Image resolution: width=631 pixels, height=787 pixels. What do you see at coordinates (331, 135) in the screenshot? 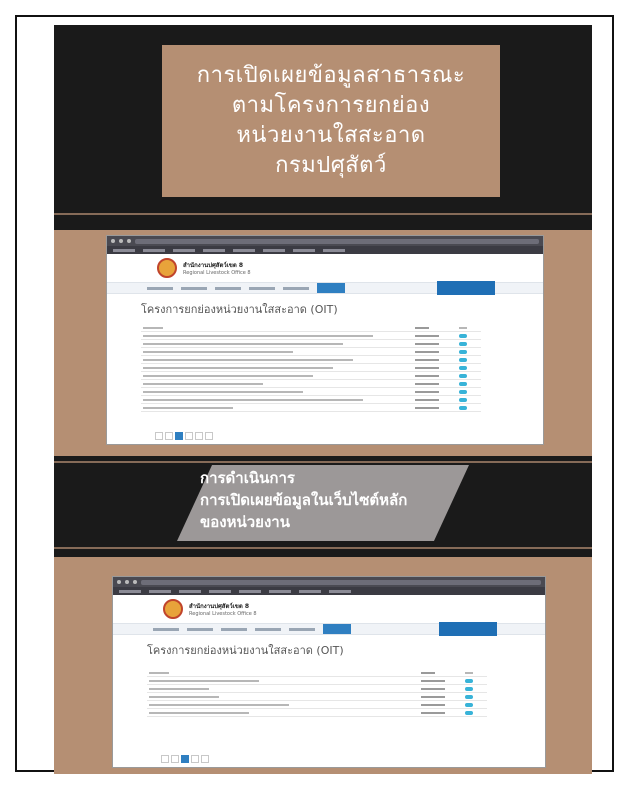
I see `poster-title-line-3: หน่วยงานใสสะอาด` at bounding box center [331, 135].